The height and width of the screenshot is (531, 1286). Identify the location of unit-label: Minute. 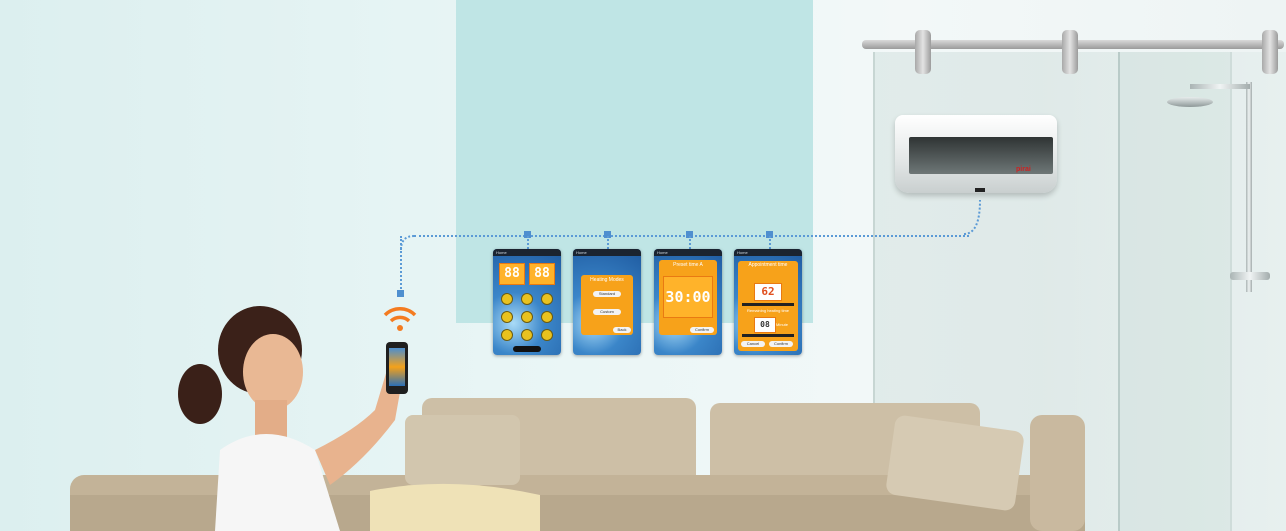
(782, 324).